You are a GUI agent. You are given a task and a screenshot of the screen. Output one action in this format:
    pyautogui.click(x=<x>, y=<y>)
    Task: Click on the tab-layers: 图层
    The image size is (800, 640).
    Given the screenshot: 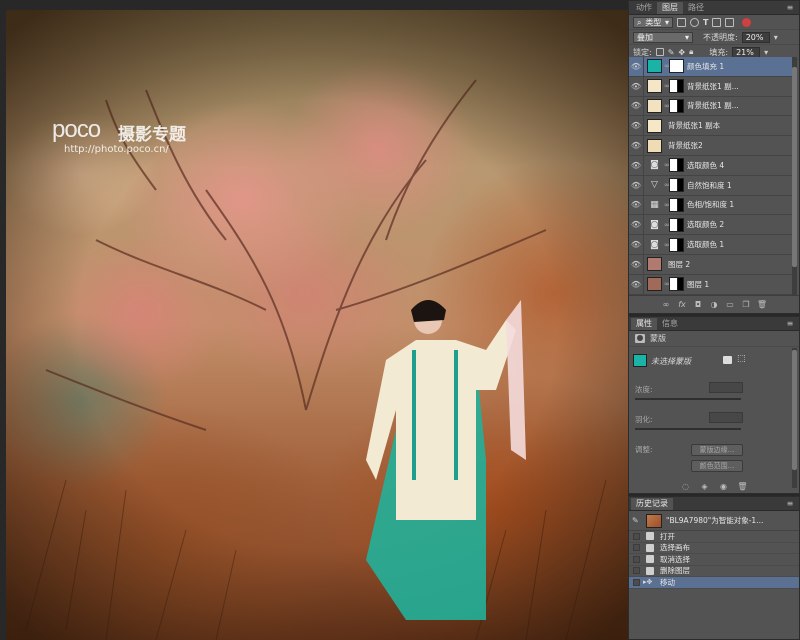 What is the action you would take?
    pyautogui.click(x=670, y=8)
    